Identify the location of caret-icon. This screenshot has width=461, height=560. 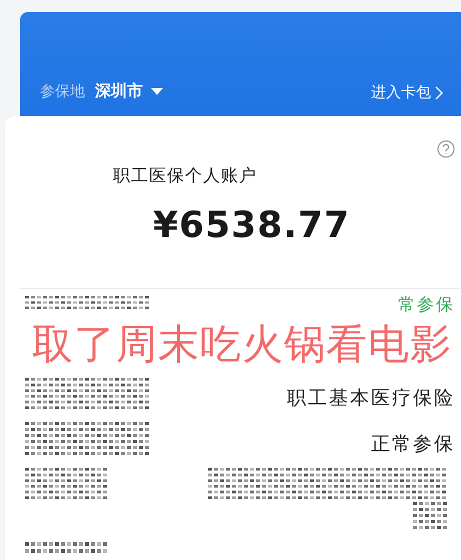
(157, 91).